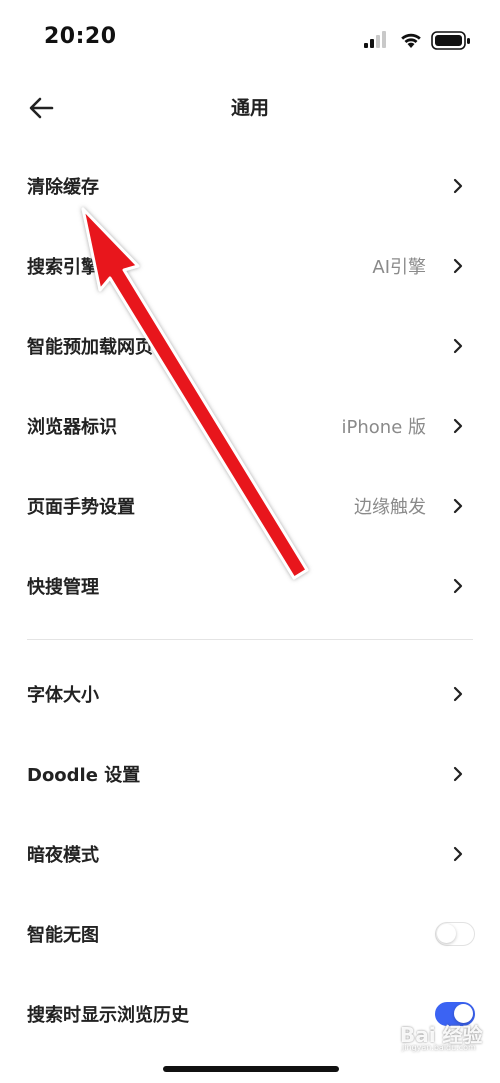  Describe the element at coordinates (383, 427) in the screenshot. I see `setting-value: iPhone 版` at that location.